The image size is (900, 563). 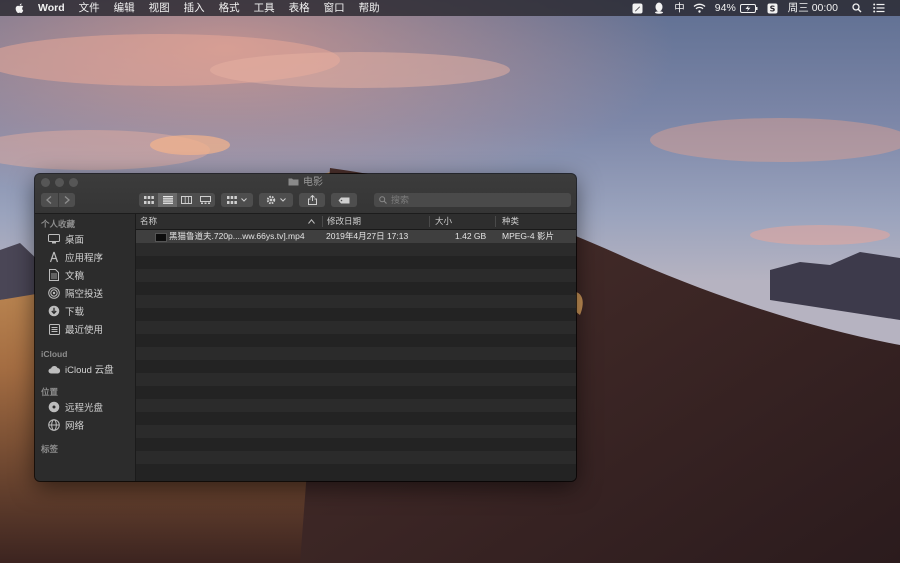 I want to click on menu-table: 表格, so click(x=299, y=8).